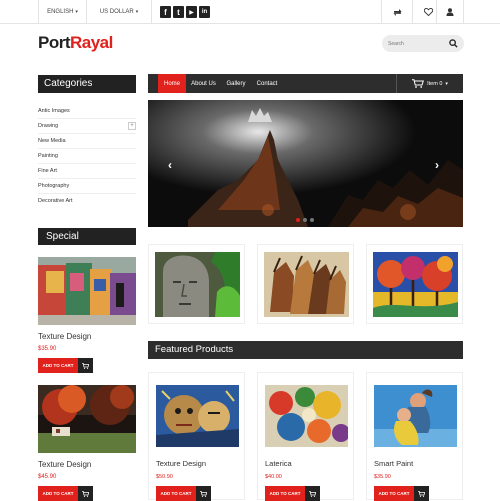 Image resolution: width=500 pixels, height=501 pixels. Describe the element at coordinates (87, 186) in the screenshot. I see `category-item: Photography` at that location.